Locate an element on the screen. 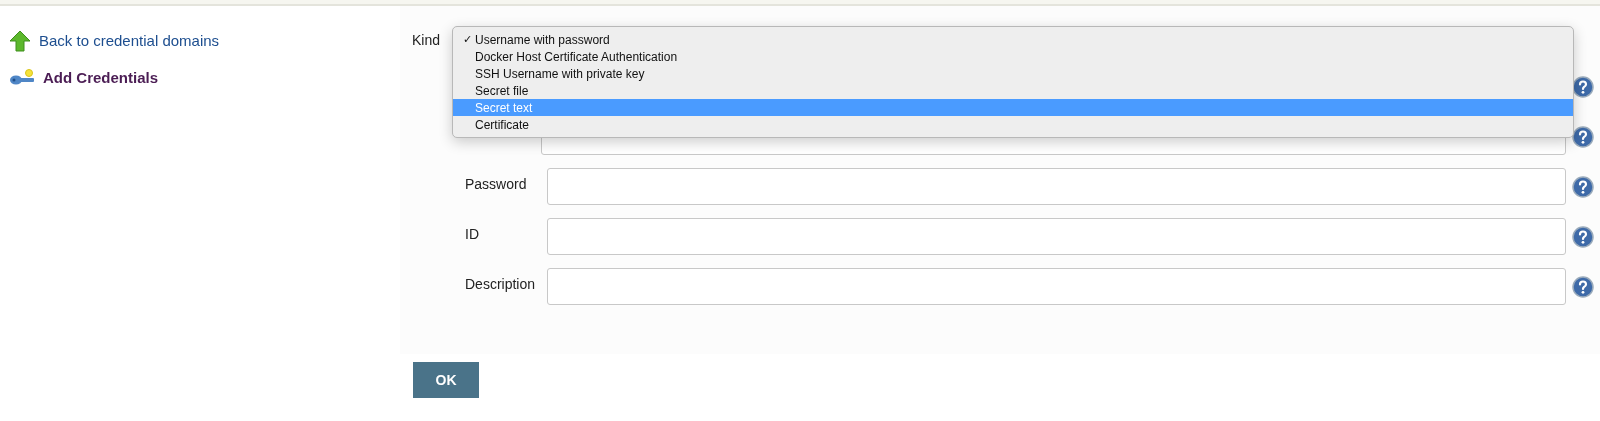  menu-item: Certificate is located at coordinates (1013, 124).